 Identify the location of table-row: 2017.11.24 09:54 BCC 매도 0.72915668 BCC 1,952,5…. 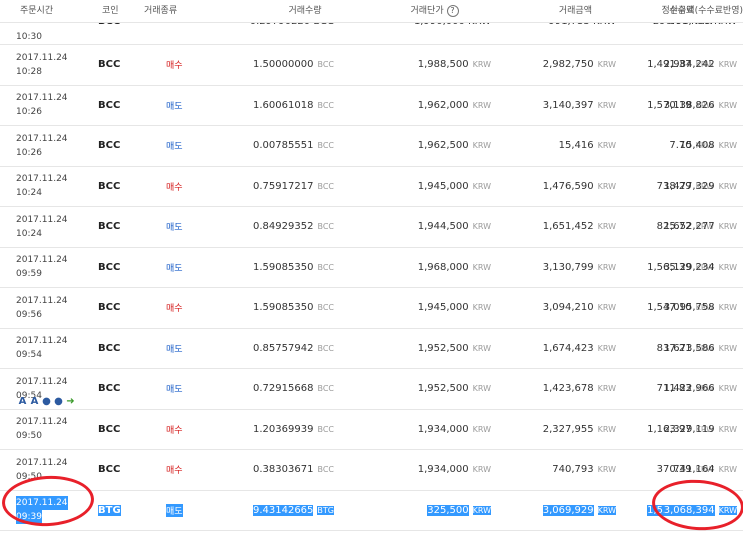
(371, 389).